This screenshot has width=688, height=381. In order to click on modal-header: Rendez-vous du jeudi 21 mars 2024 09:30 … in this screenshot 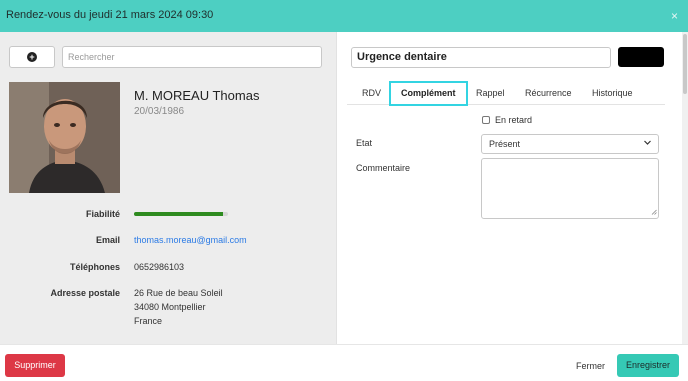, I will do `click(344, 16)`.